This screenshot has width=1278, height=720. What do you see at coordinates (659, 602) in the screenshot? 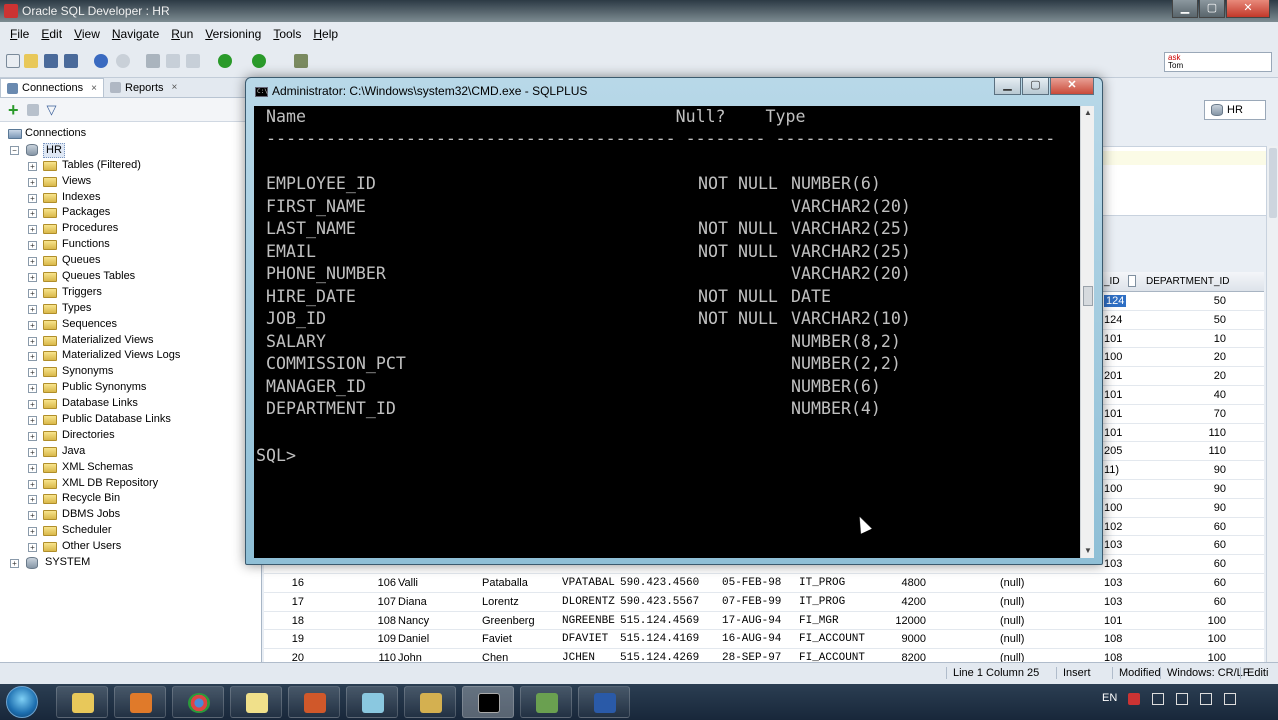
I see `cell-phone: 590.423.5567` at bounding box center [659, 602].